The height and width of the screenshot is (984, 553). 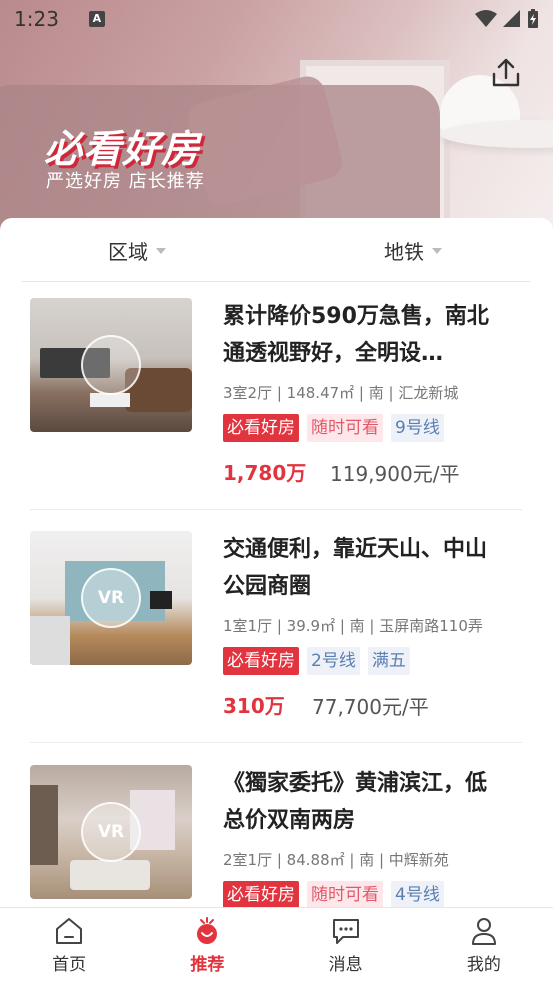 I want to click on listing-unit-price: 77,700元/平, so click(x=370, y=707).